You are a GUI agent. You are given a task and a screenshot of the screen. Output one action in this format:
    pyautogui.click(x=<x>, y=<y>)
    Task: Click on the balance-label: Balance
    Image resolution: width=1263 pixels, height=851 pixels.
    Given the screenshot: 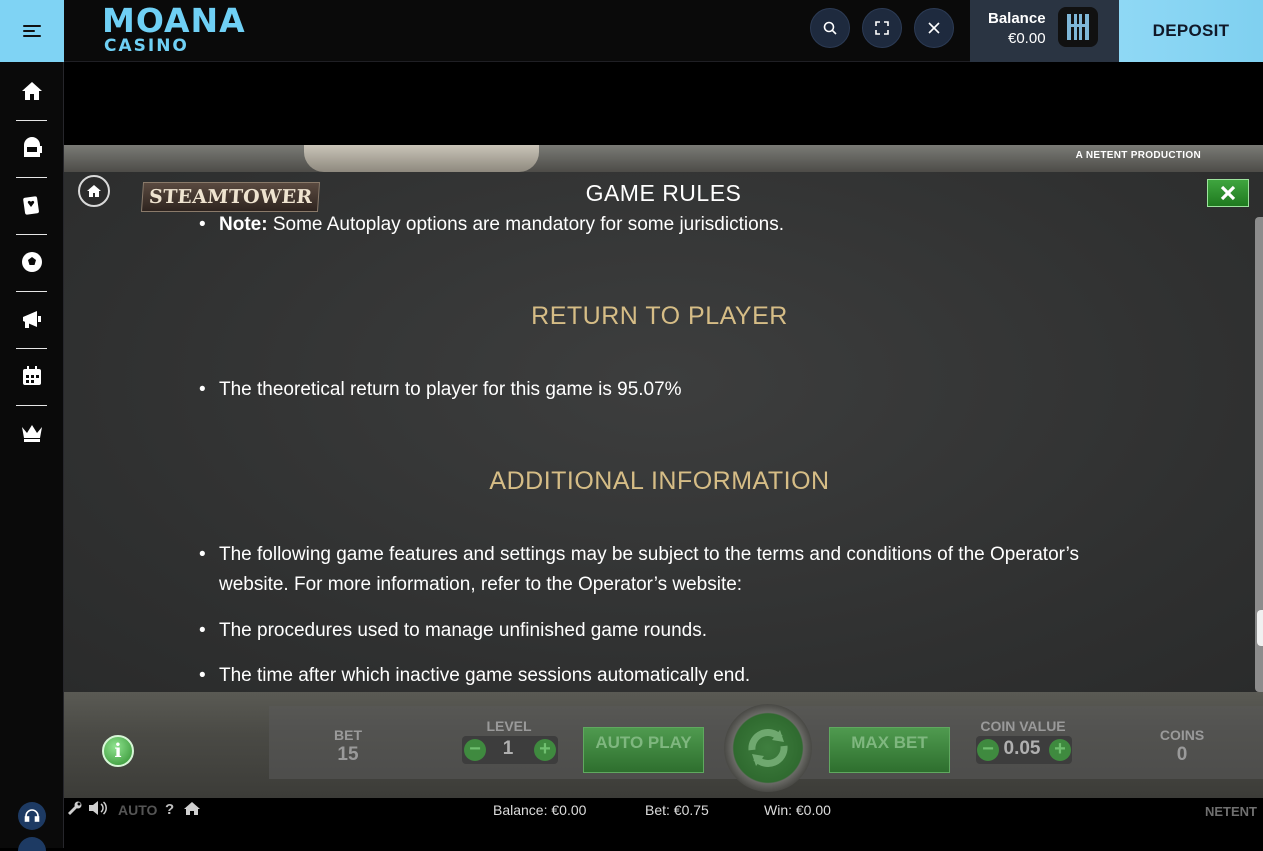 What is the action you would take?
    pyautogui.click(x=1017, y=18)
    